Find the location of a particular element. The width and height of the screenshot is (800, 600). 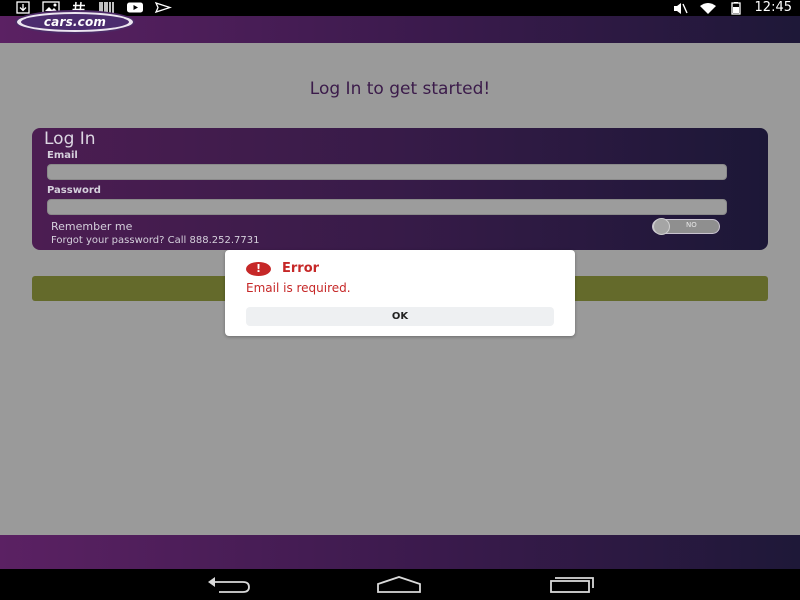

send-icon is located at coordinates (163, 7).